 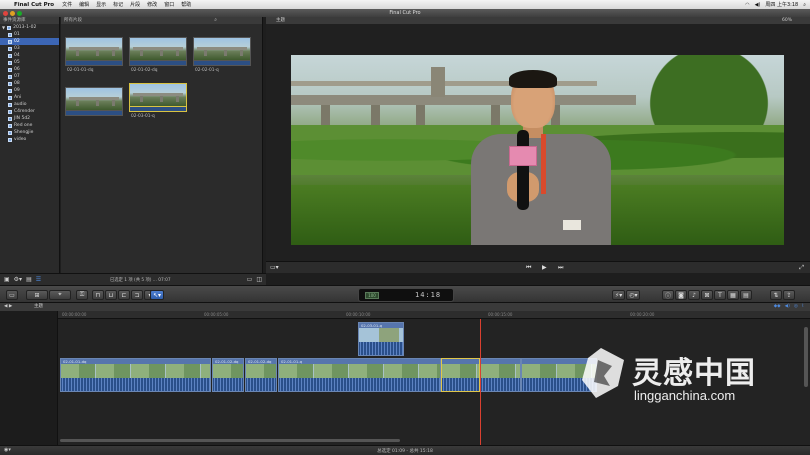 What do you see at coordinates (460, 375) in the screenshot?
I see `selected-clip-outline` at bounding box center [460, 375].